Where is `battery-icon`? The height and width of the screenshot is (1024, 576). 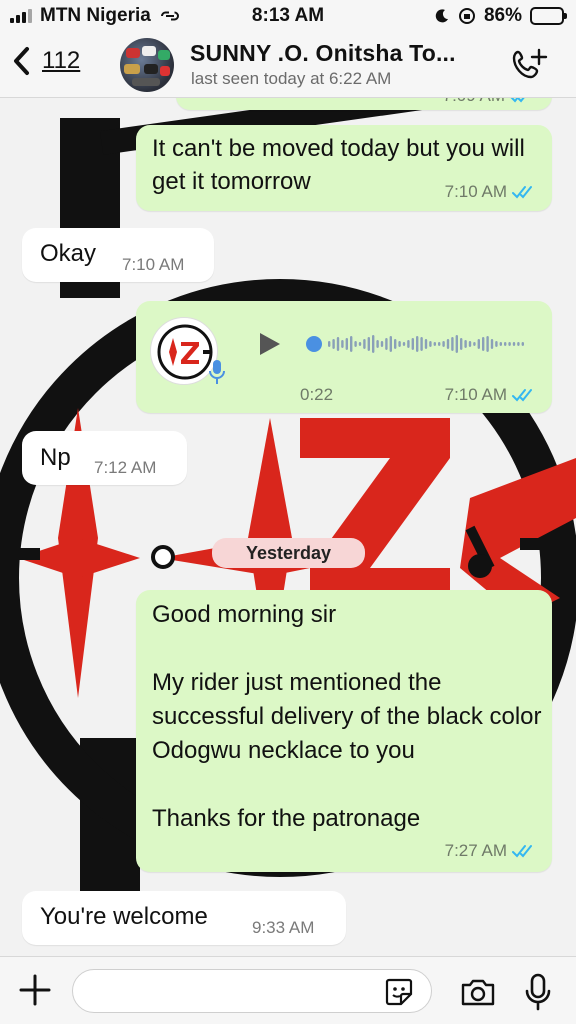 battery-icon is located at coordinates (548, 16).